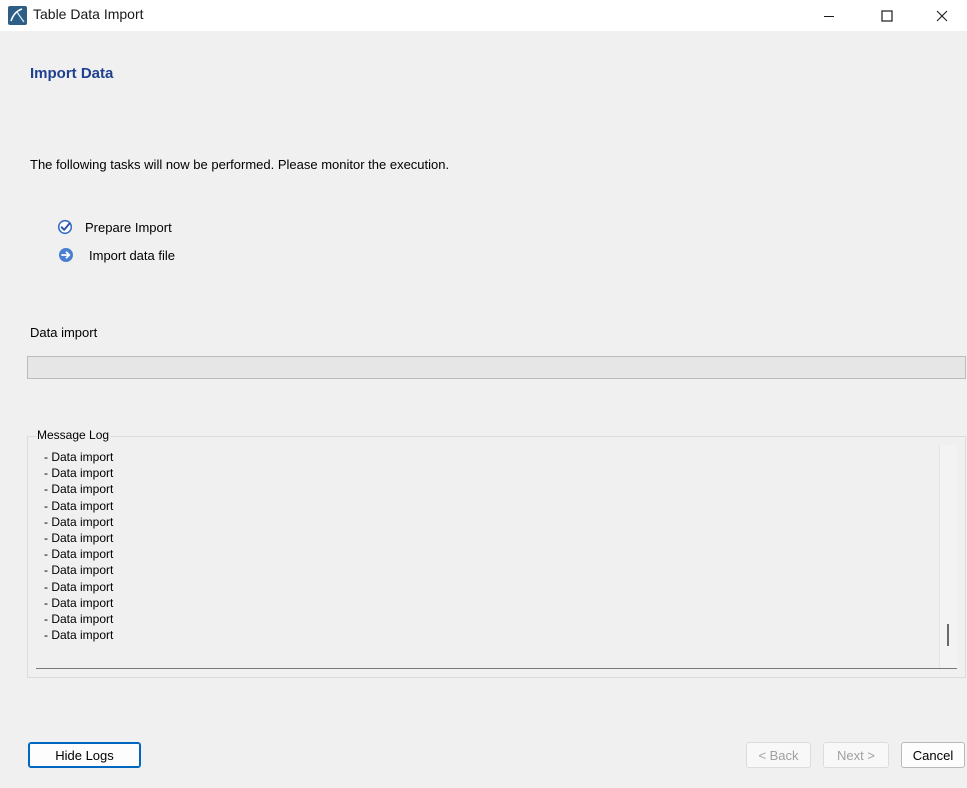 The height and width of the screenshot is (788, 967). What do you see at coordinates (84, 755) in the screenshot?
I see `hide-logs-button: Hide Logs` at bounding box center [84, 755].